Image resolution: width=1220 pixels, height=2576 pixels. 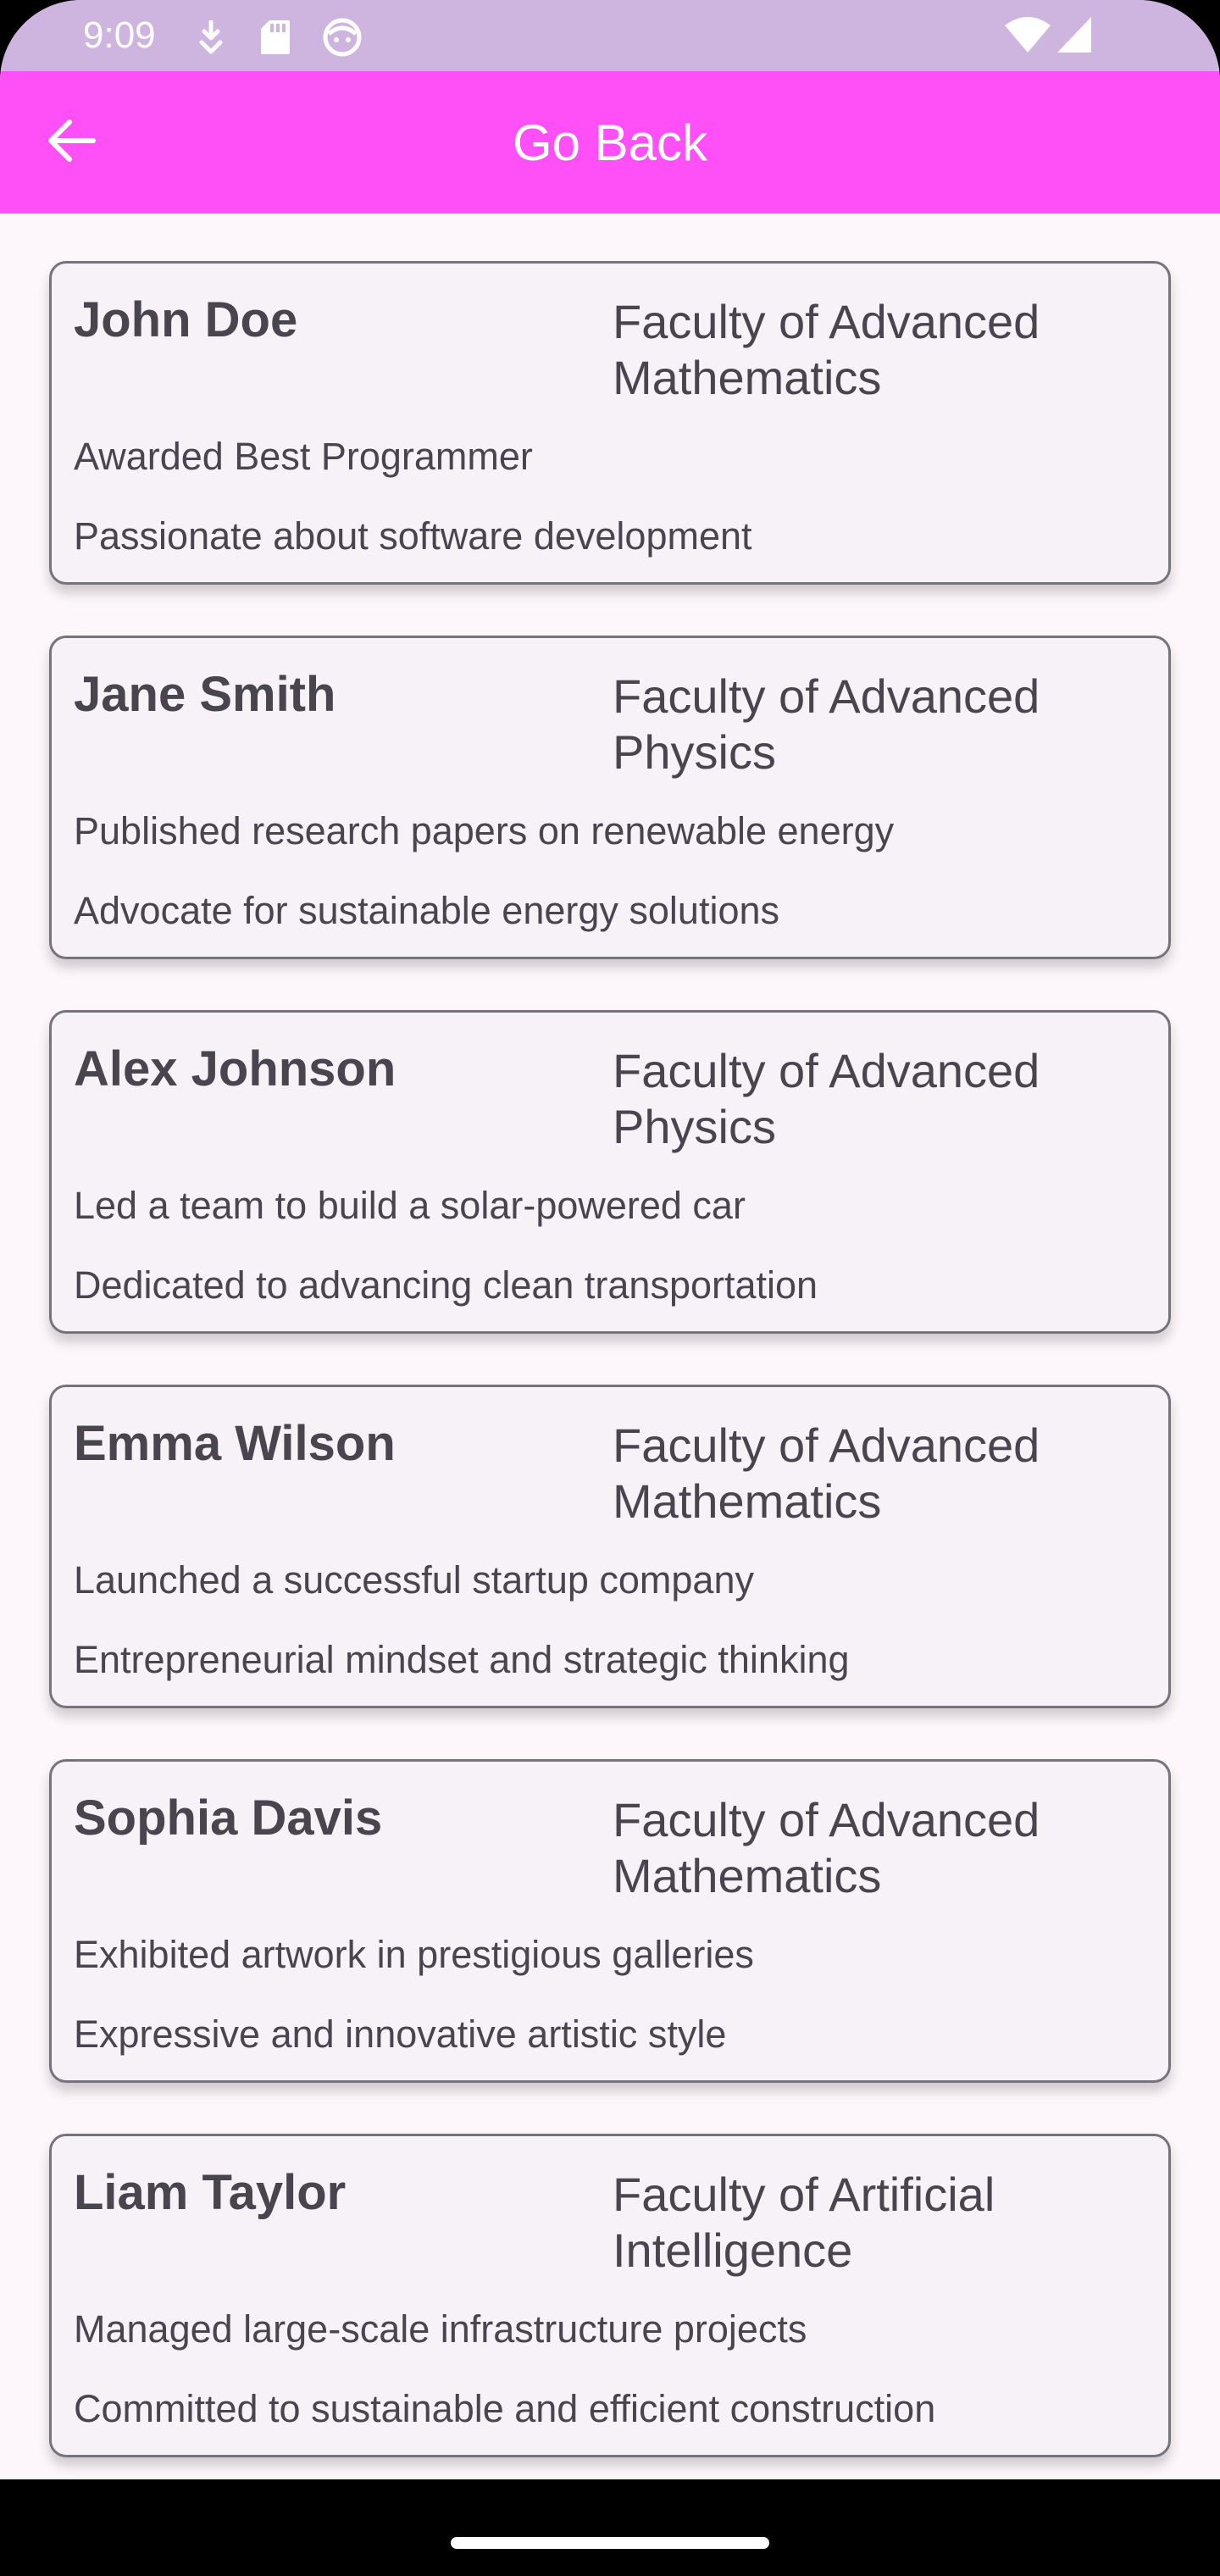 What do you see at coordinates (400, 2034) in the screenshot?
I see `student-description: Expressive and innovative artistic style` at bounding box center [400, 2034].